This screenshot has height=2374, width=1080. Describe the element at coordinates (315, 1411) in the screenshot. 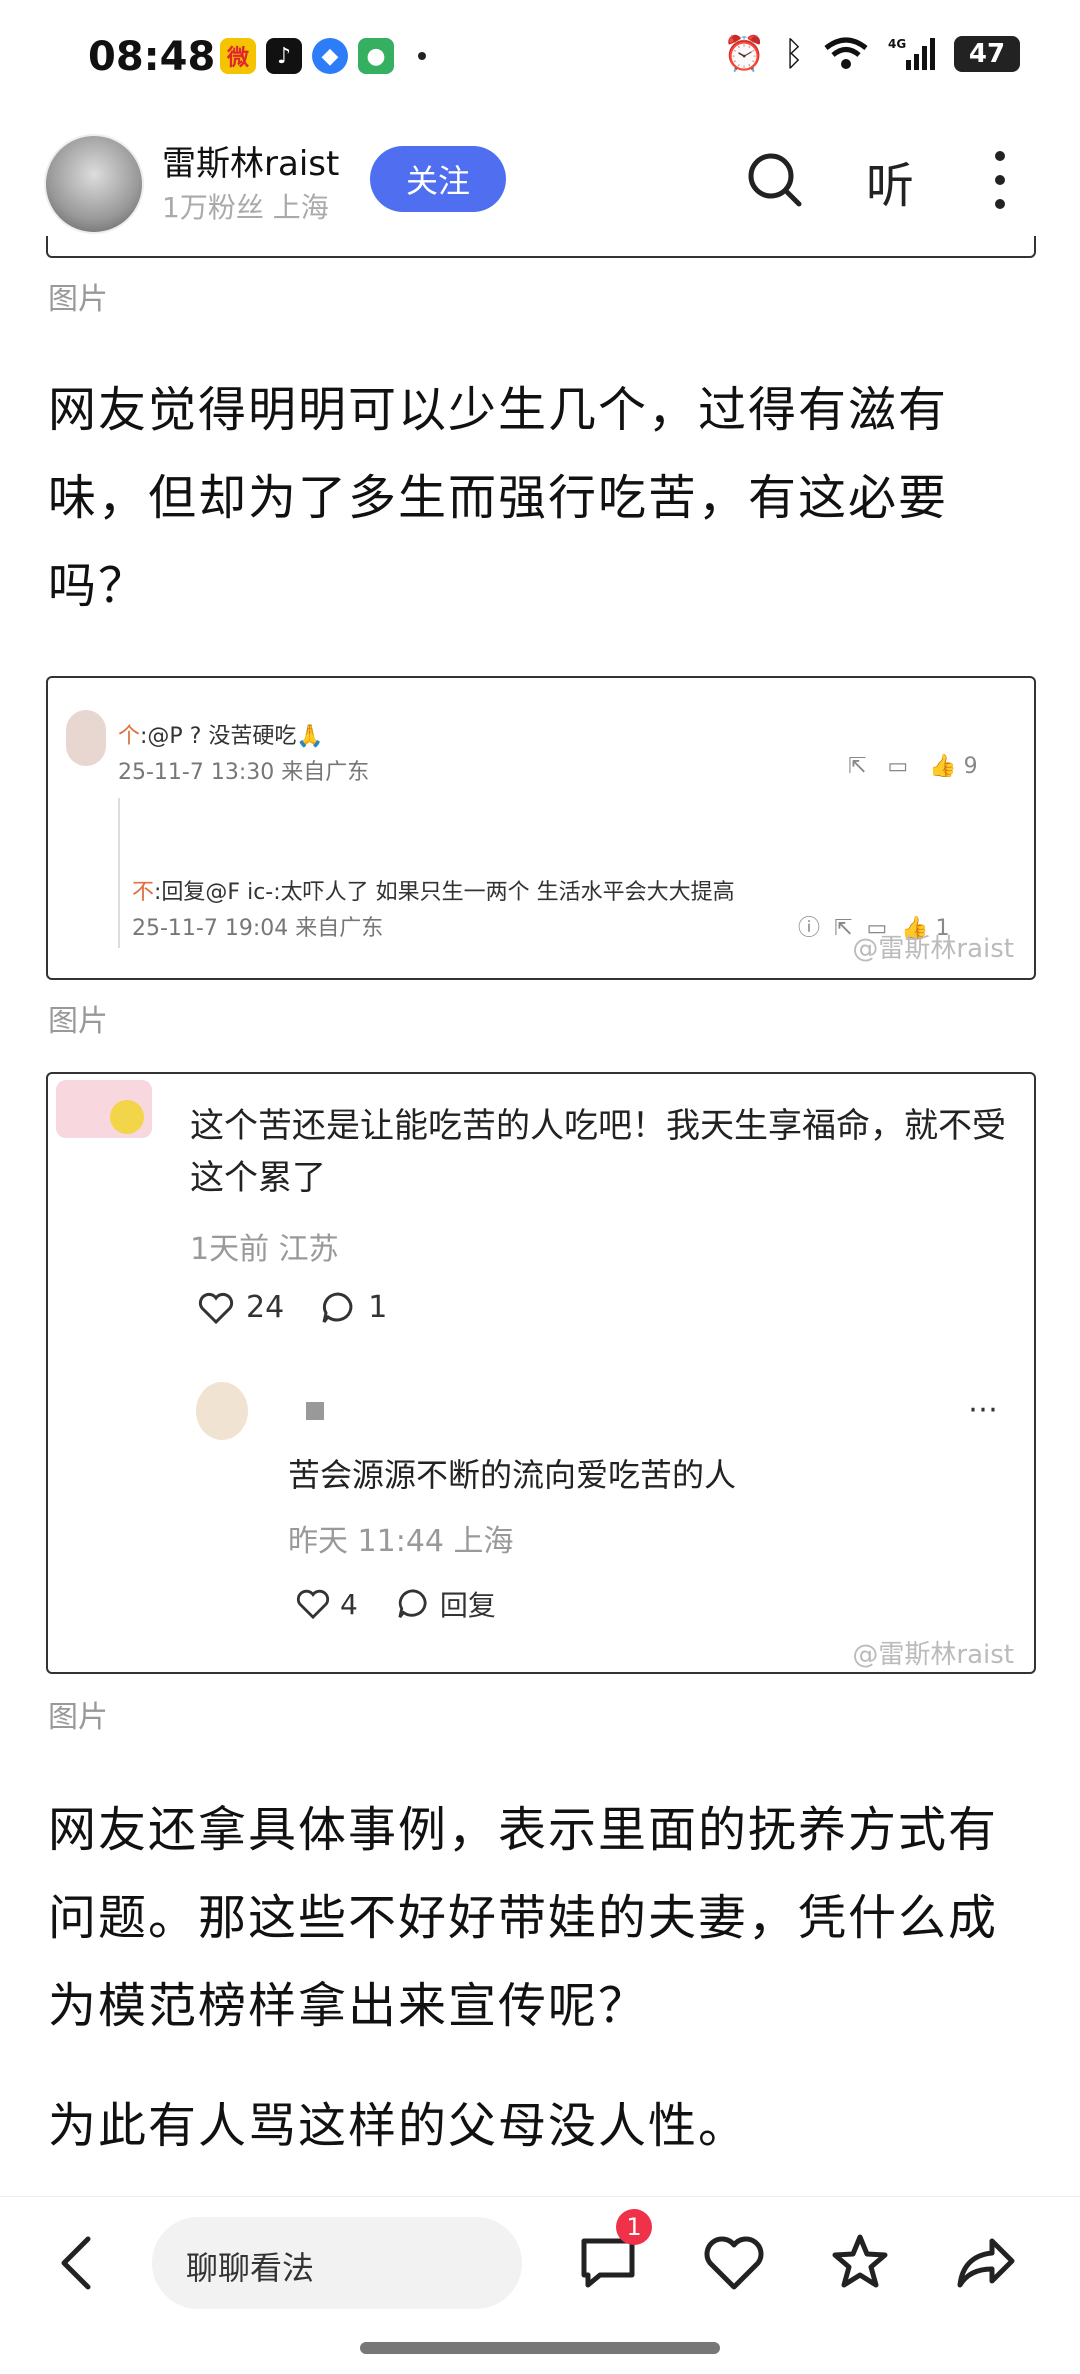

I see `replier-name-redacted` at that location.